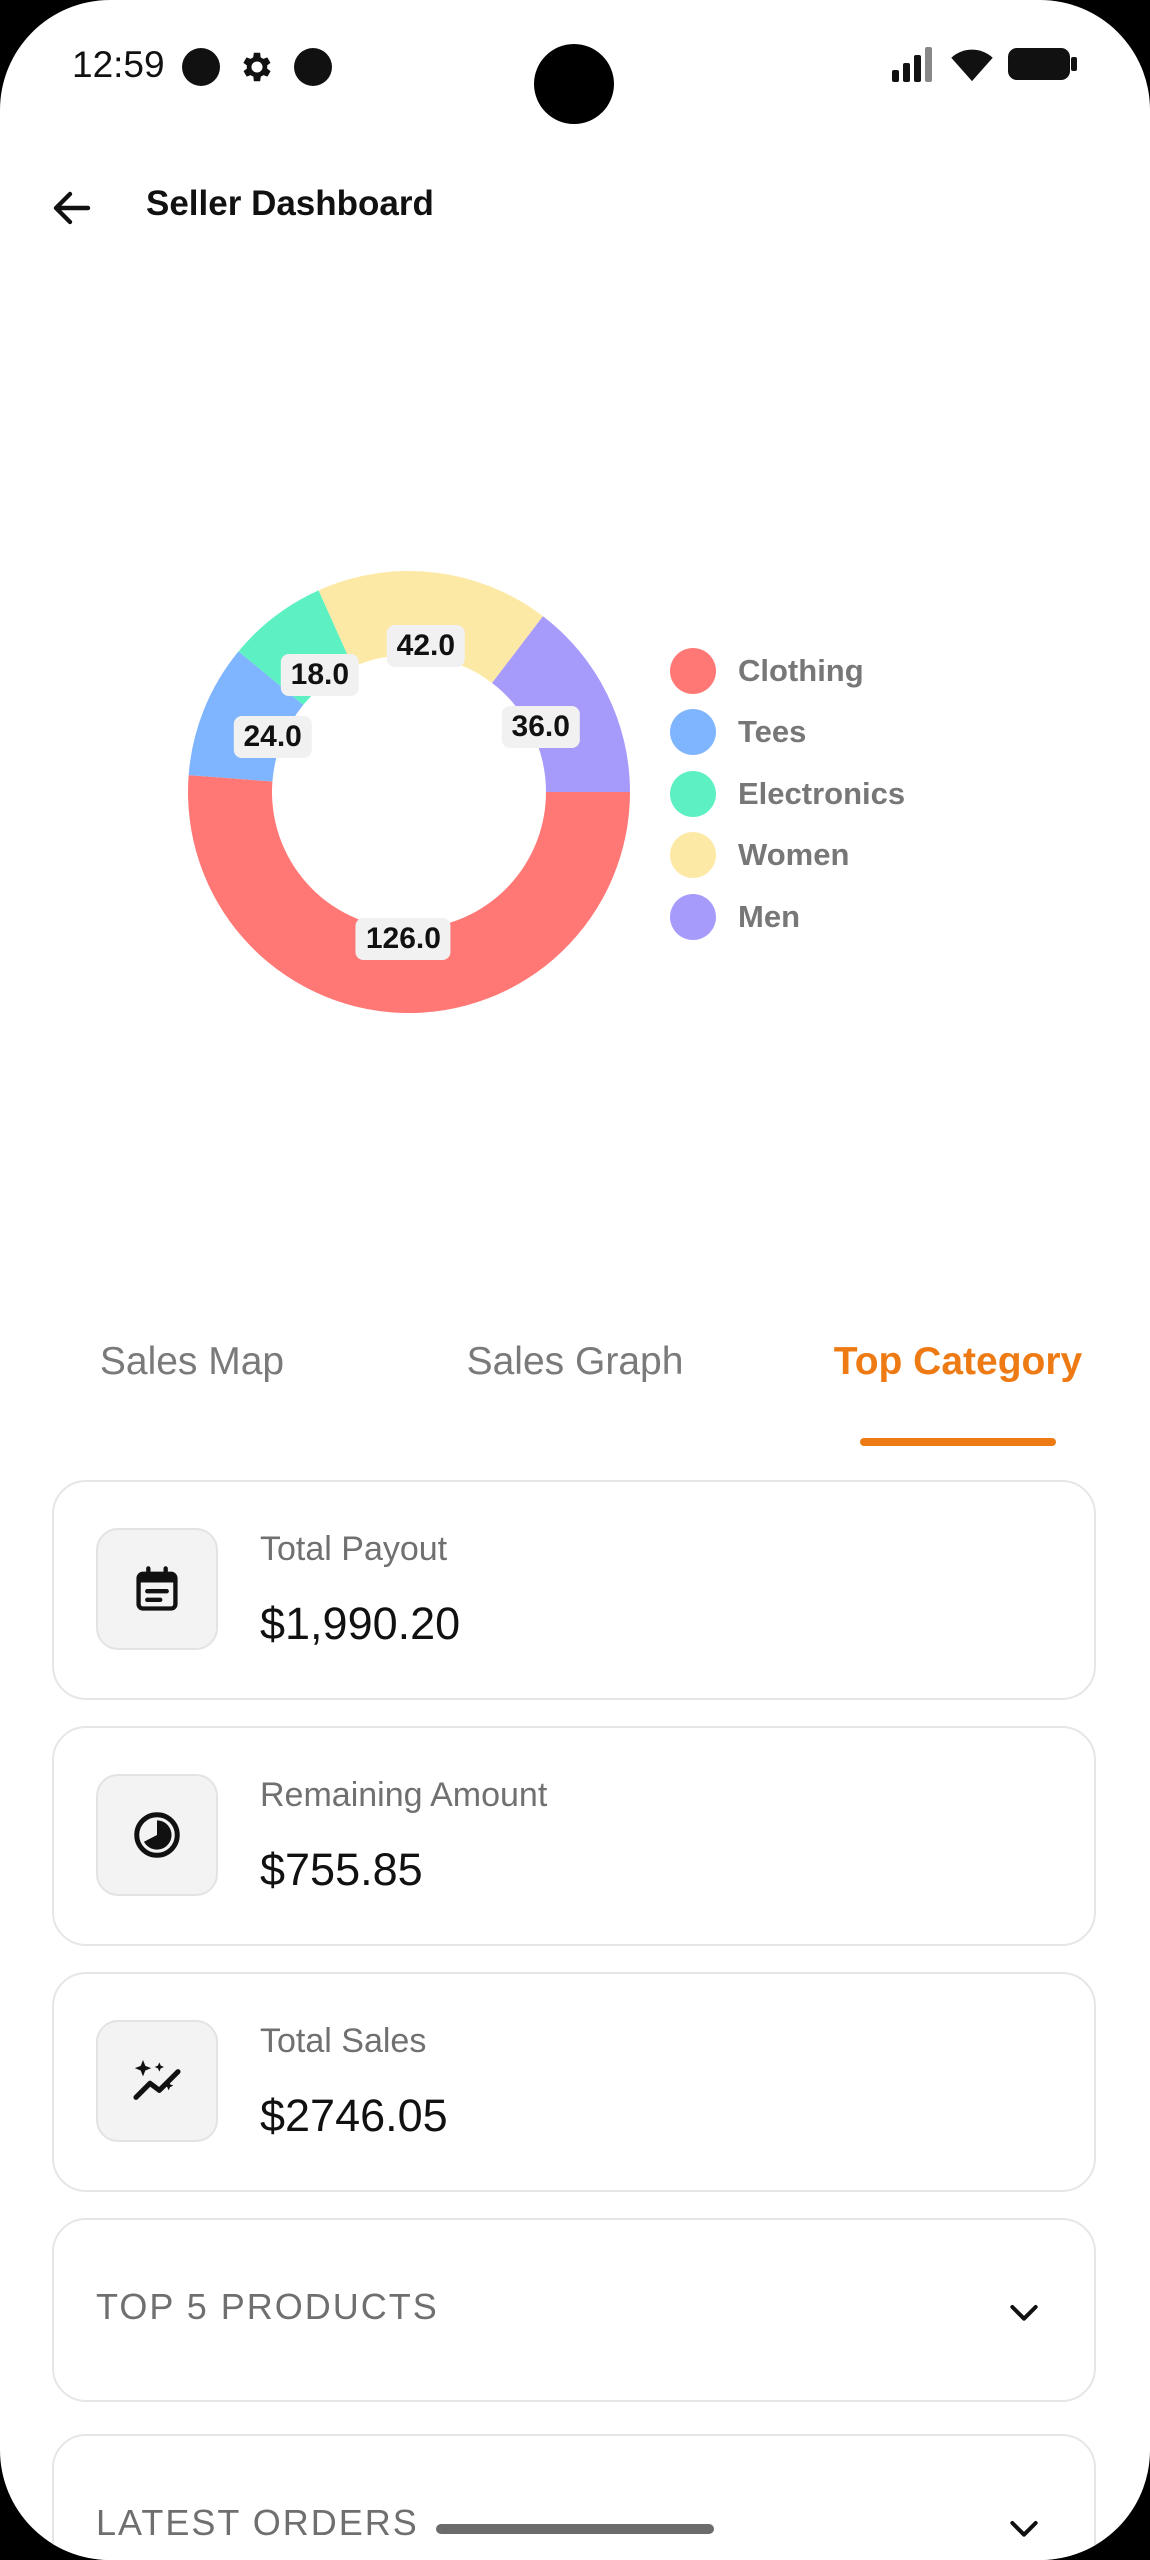 This screenshot has height=2560, width=1150. I want to click on back-button, so click(72, 208).